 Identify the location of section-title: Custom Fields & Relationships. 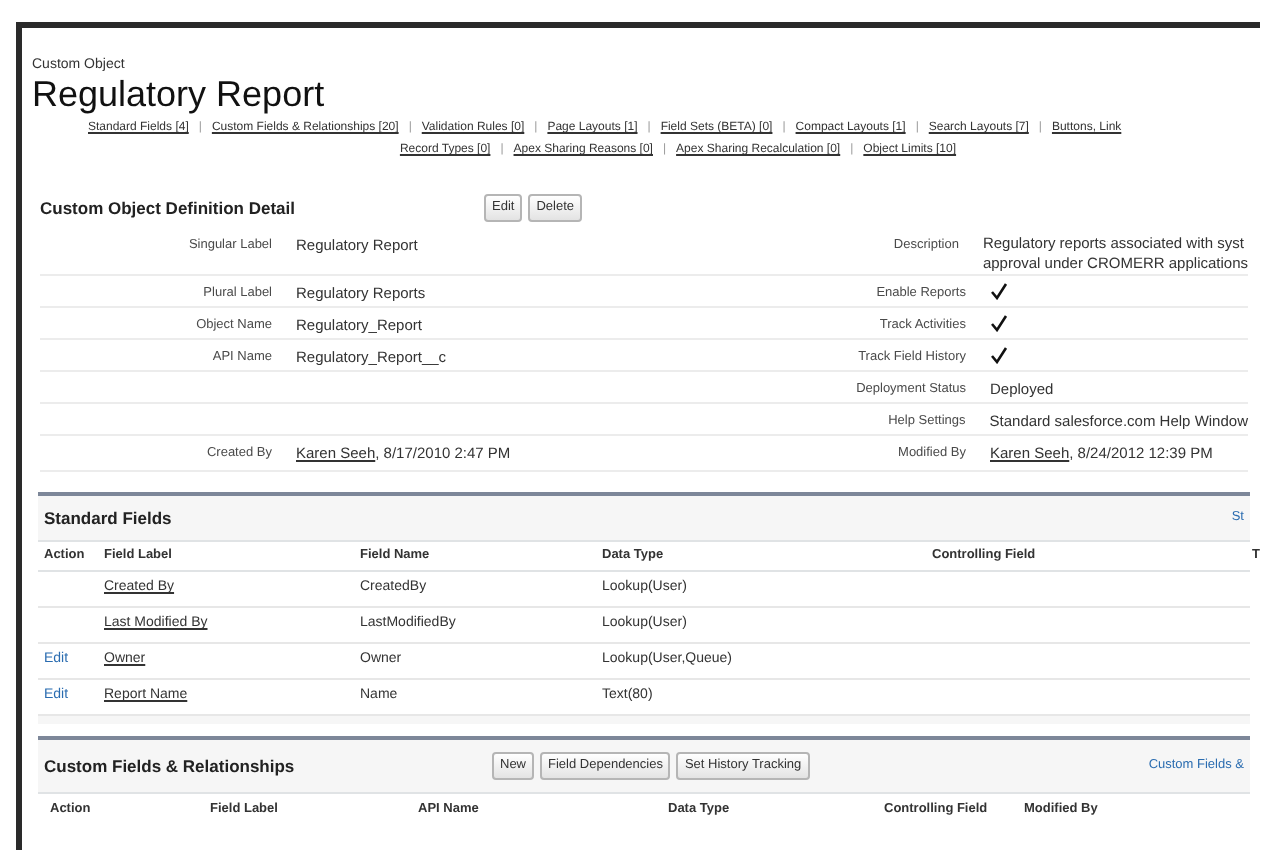
(170, 766).